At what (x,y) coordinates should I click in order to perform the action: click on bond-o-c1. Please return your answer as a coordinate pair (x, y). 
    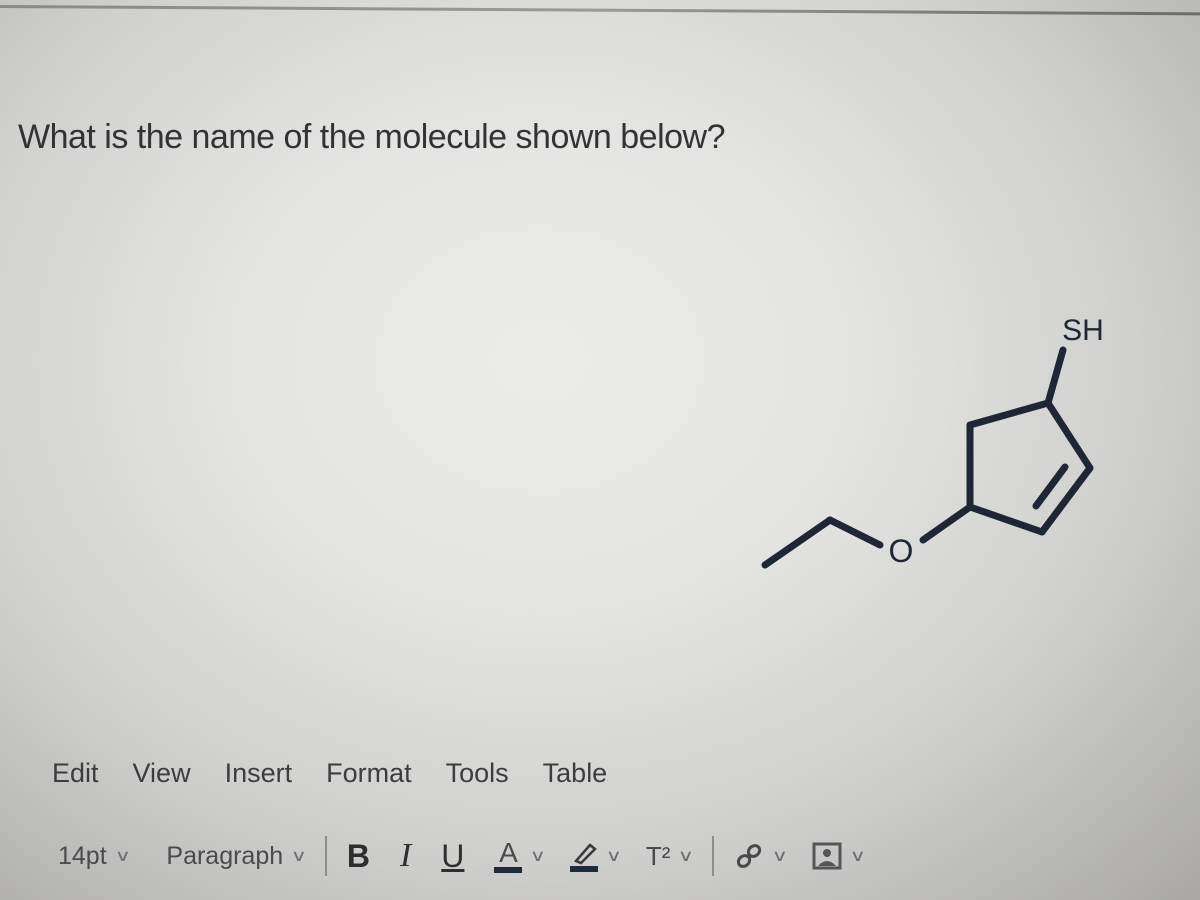
    Looking at the image, I should click on (946, 523).